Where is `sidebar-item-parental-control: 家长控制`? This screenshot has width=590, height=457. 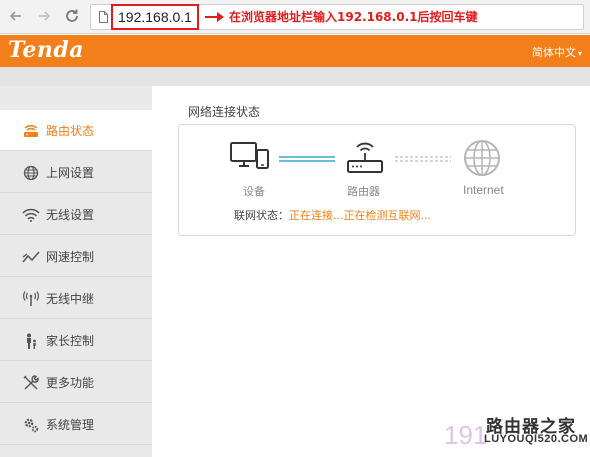 sidebar-item-parental-control: 家长控制 is located at coordinates (76, 340).